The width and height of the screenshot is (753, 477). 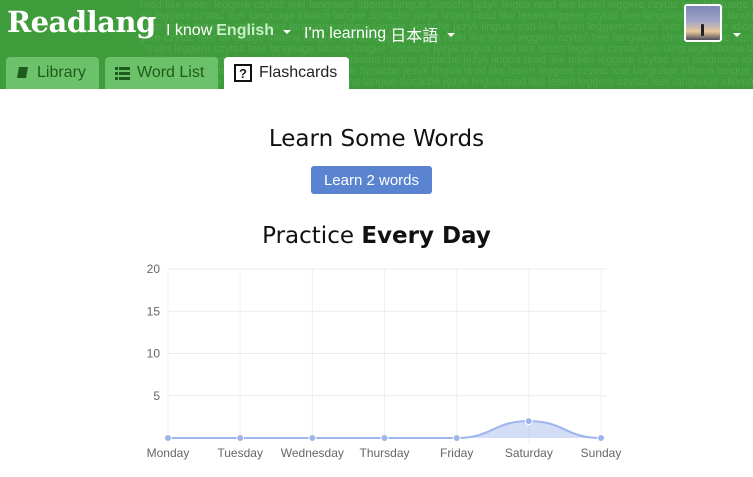 I want to click on avatar-figure, so click(x=702, y=30).